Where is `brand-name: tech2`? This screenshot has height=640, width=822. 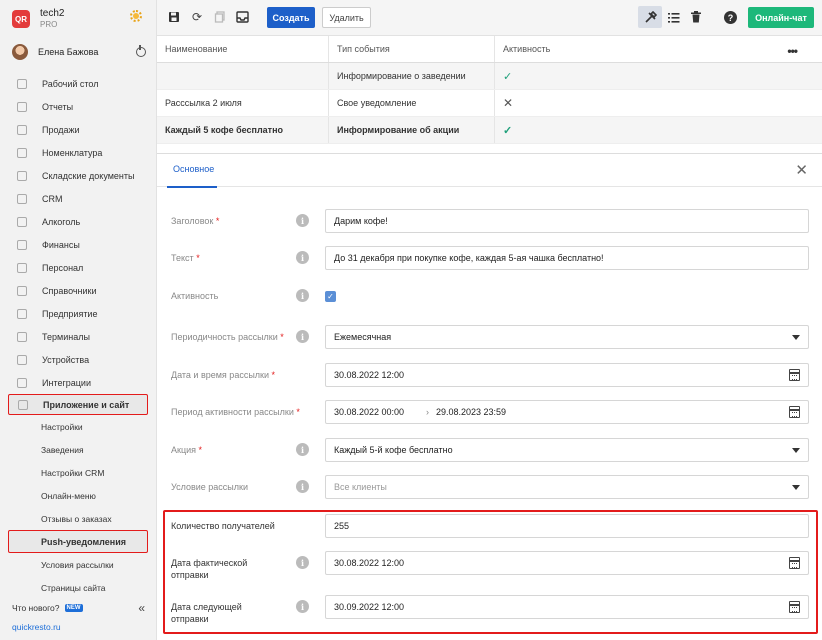 brand-name: tech2 is located at coordinates (52, 13).